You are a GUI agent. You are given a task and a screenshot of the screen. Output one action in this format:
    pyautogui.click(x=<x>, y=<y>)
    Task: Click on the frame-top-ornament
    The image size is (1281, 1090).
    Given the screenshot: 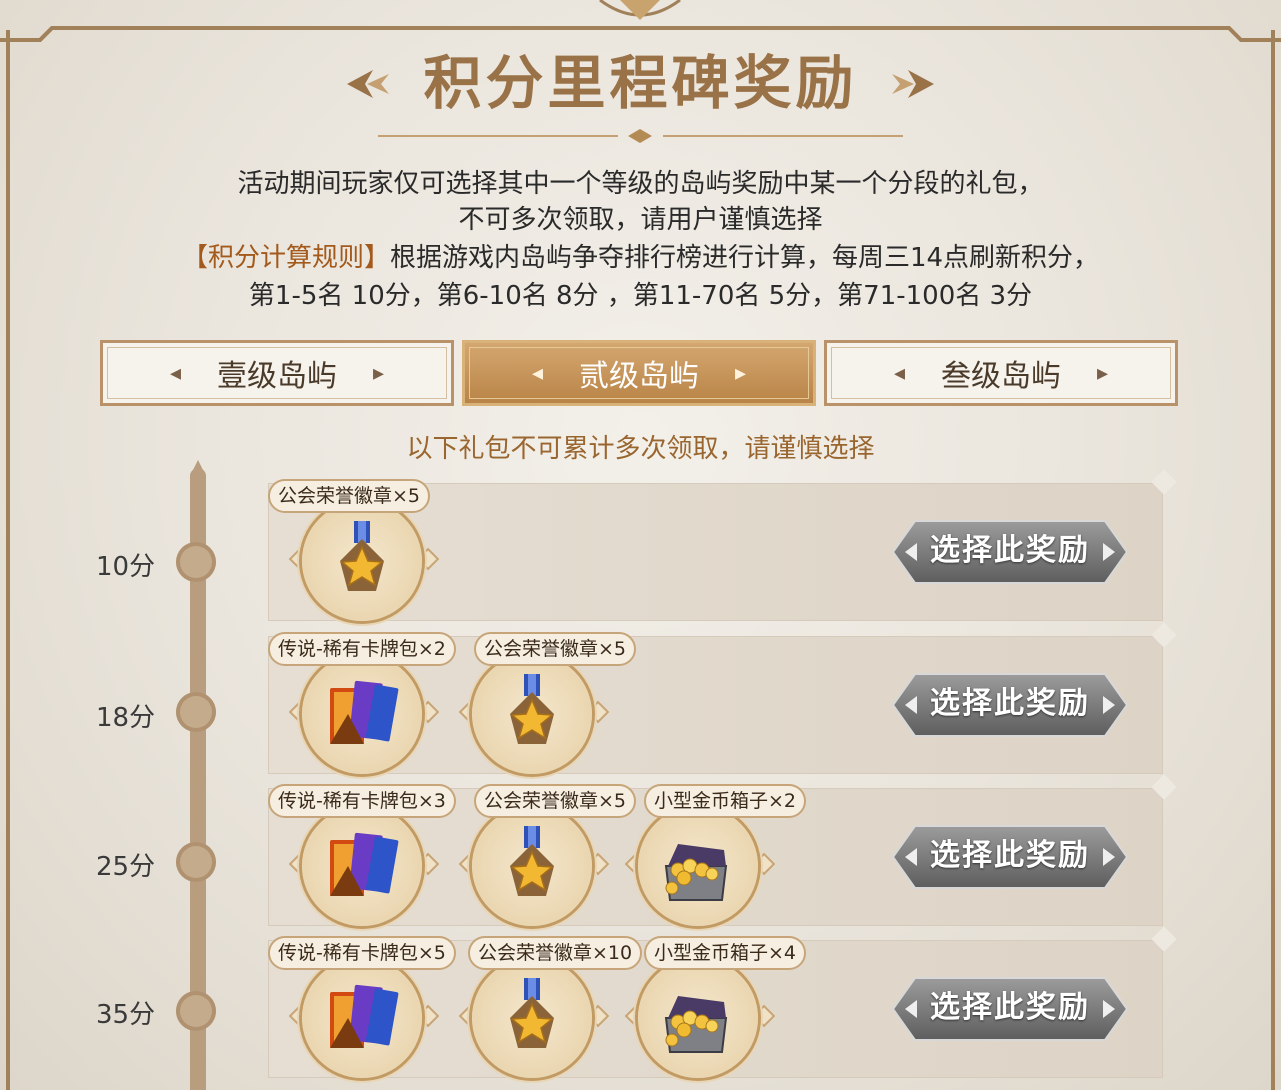 What is the action you would take?
    pyautogui.click(x=640, y=21)
    